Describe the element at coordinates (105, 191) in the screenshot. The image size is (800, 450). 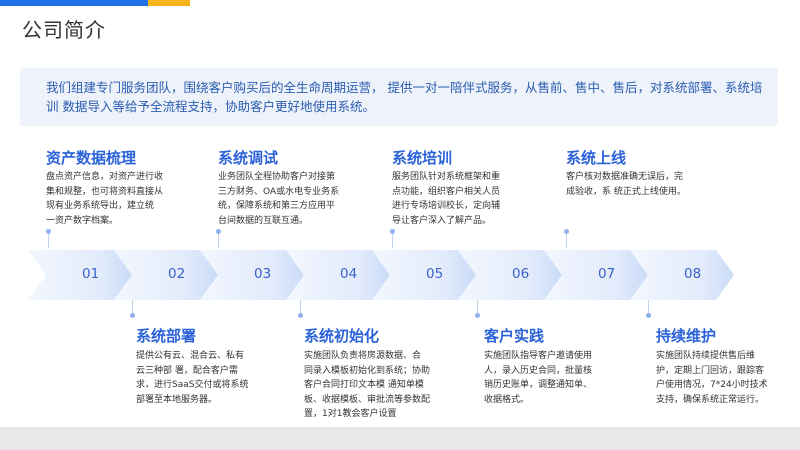
I see `stage-description-line: 集和规整，也可将资料直接从` at that location.